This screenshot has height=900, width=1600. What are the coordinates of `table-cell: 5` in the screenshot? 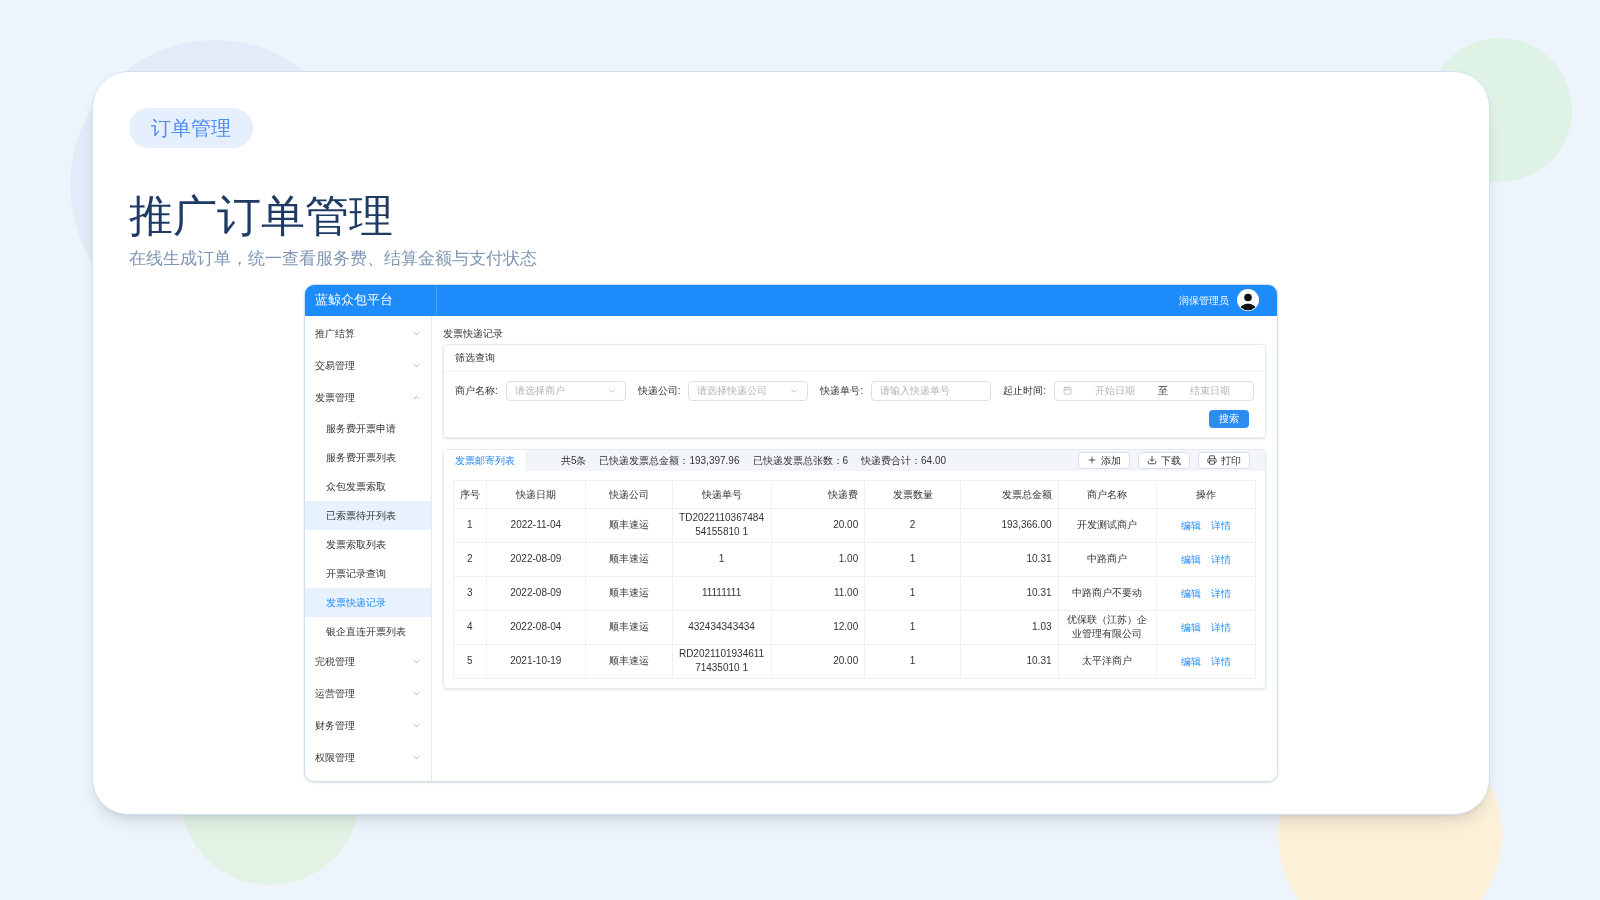 It's located at (470, 661).